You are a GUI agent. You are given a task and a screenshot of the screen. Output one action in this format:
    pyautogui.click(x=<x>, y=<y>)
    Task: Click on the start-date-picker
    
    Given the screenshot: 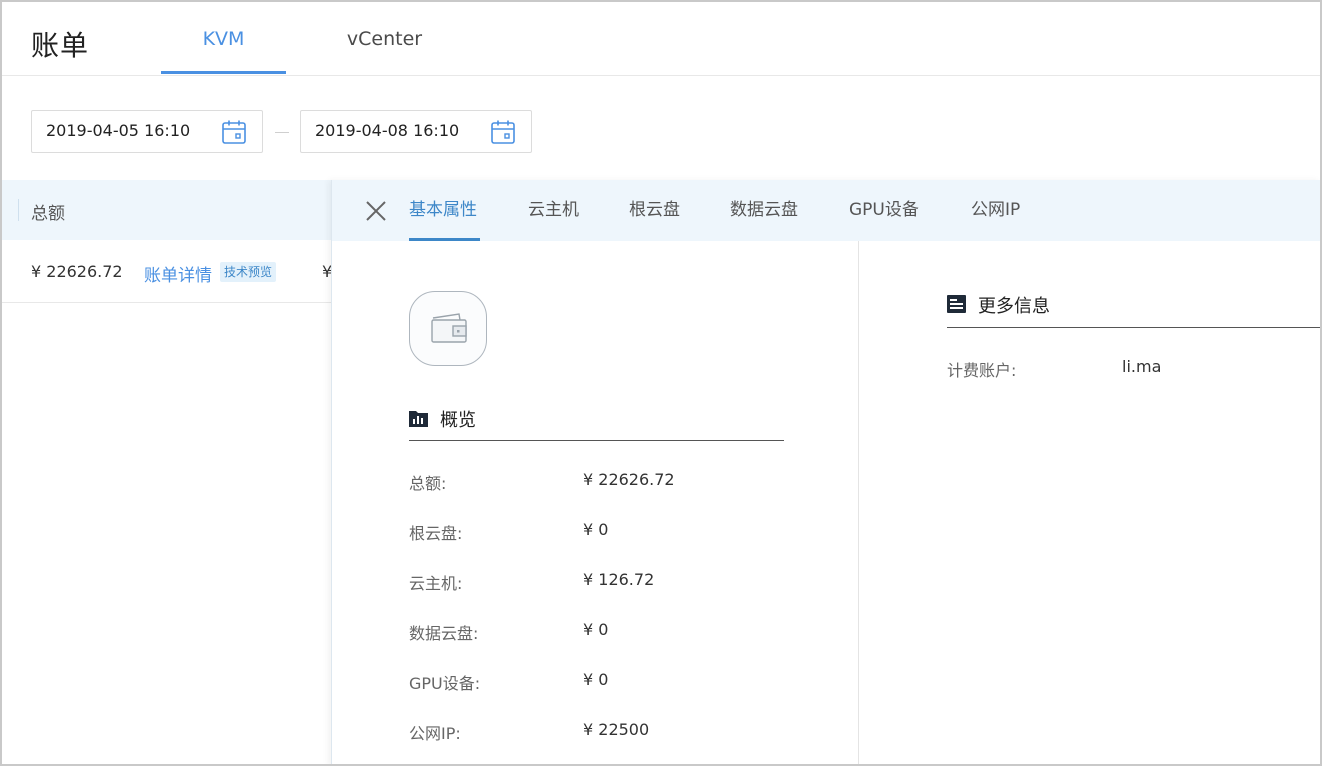 What is the action you would take?
    pyautogui.click(x=147, y=131)
    